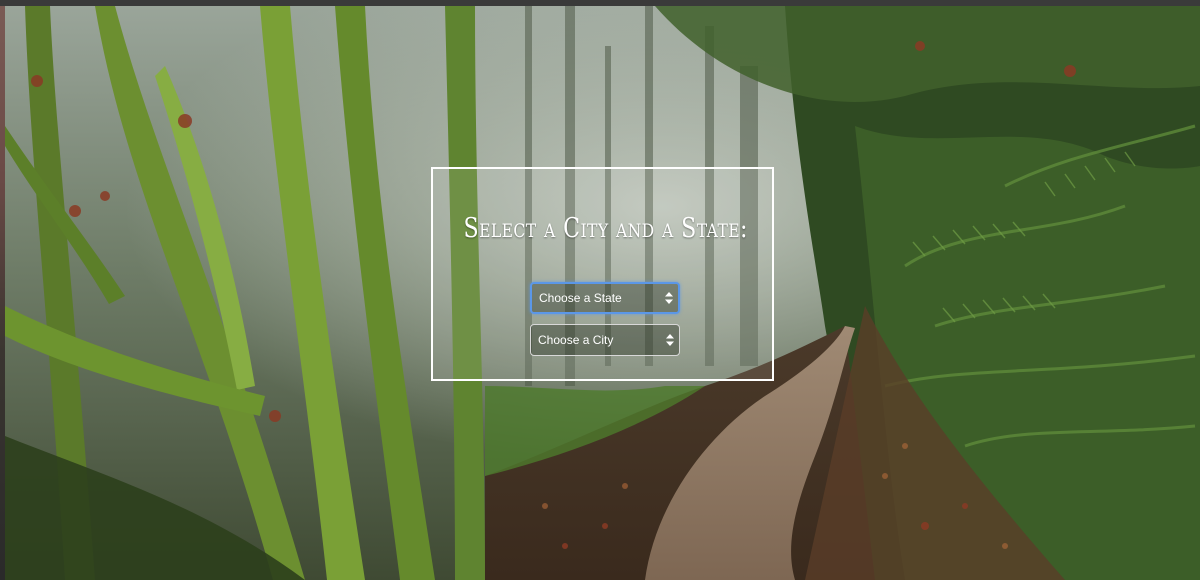 This screenshot has width=1200, height=580. Describe the element at coordinates (580, 298) in the screenshot. I see `state-select-value: Choose a State` at that location.